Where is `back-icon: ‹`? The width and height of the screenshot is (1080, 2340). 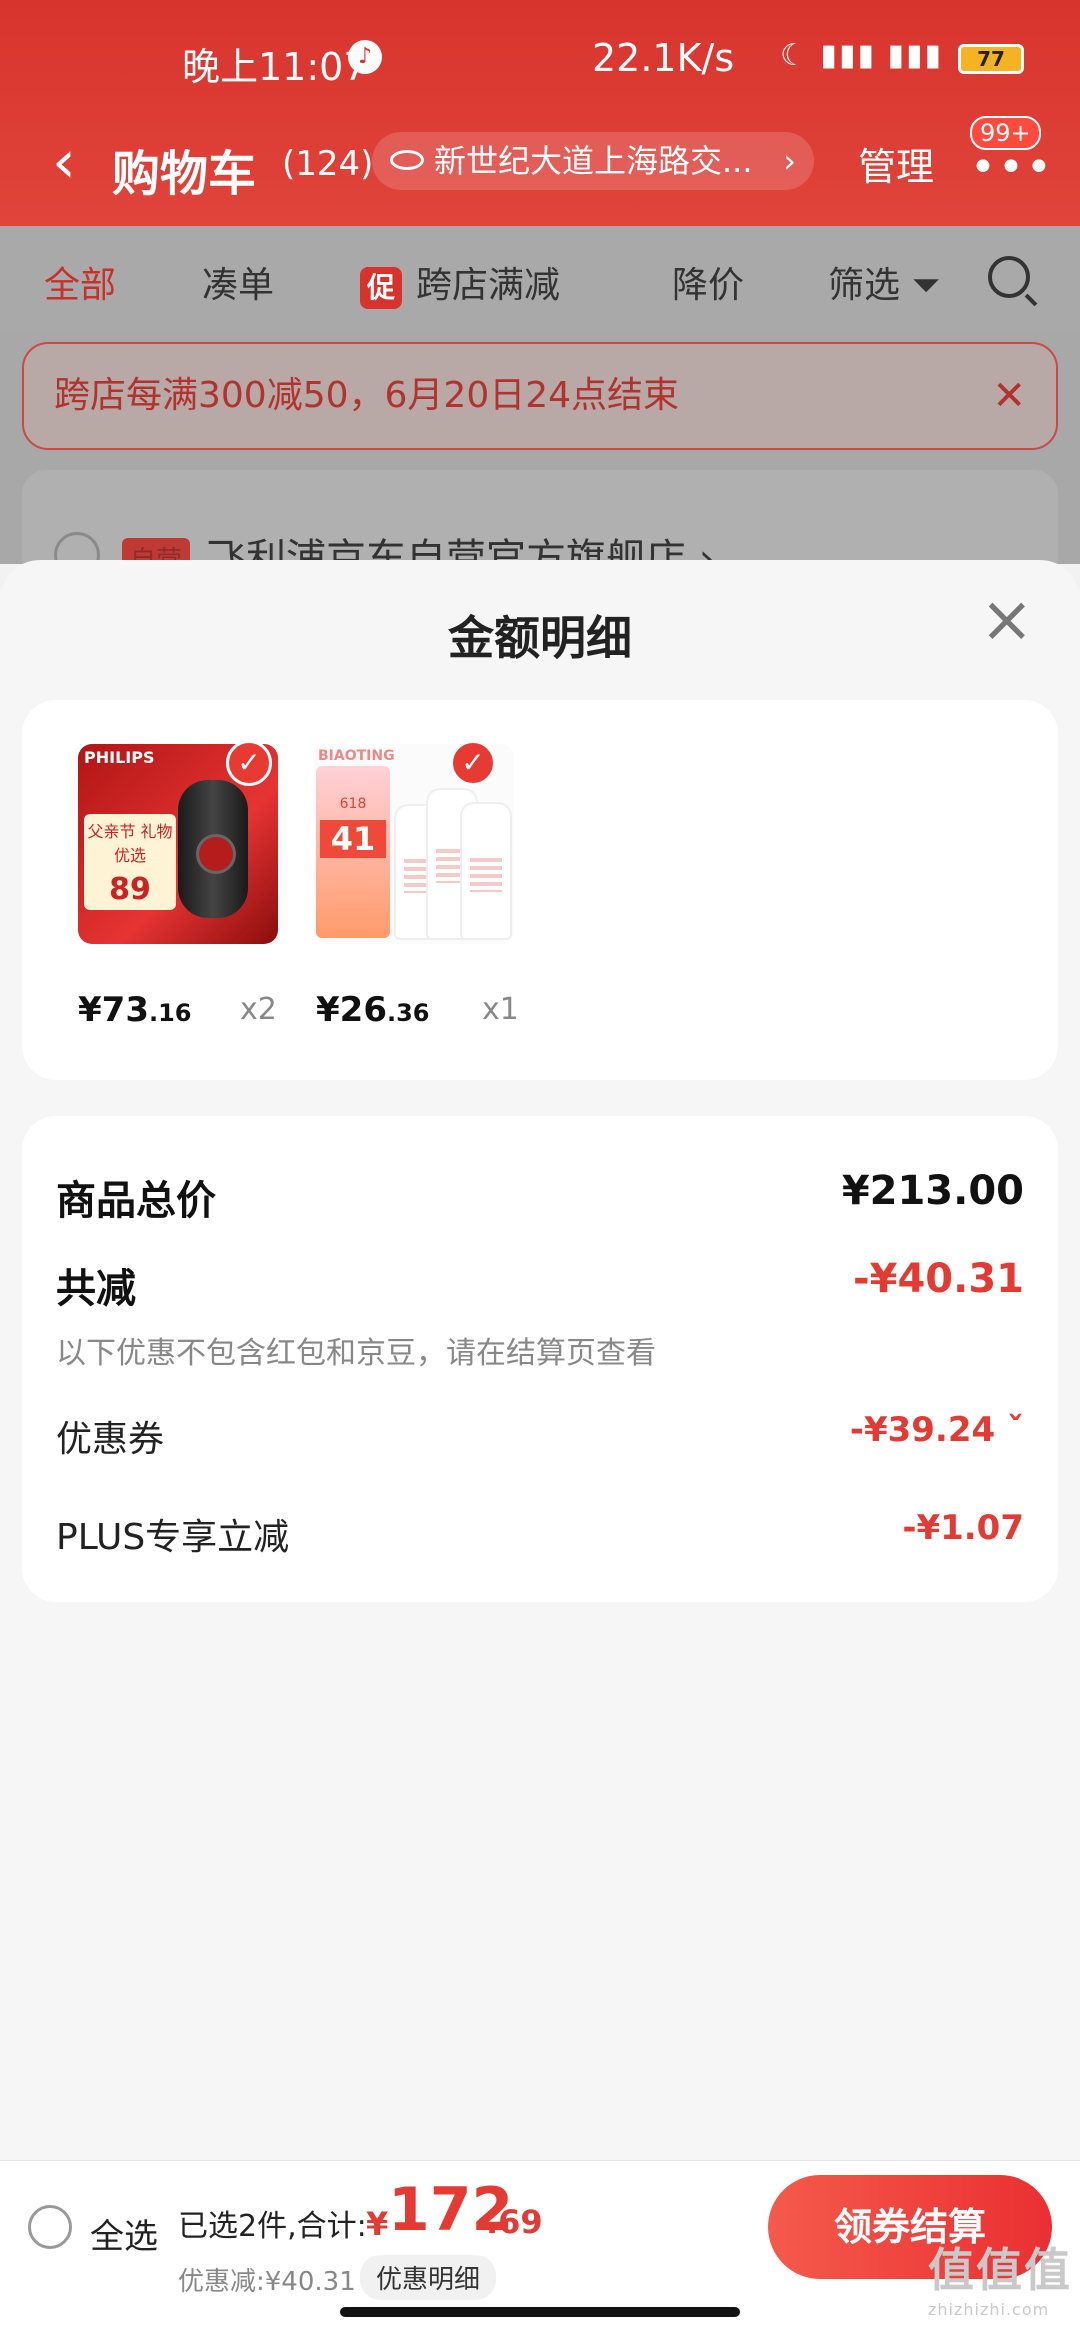 back-icon: ‹ is located at coordinates (64, 162).